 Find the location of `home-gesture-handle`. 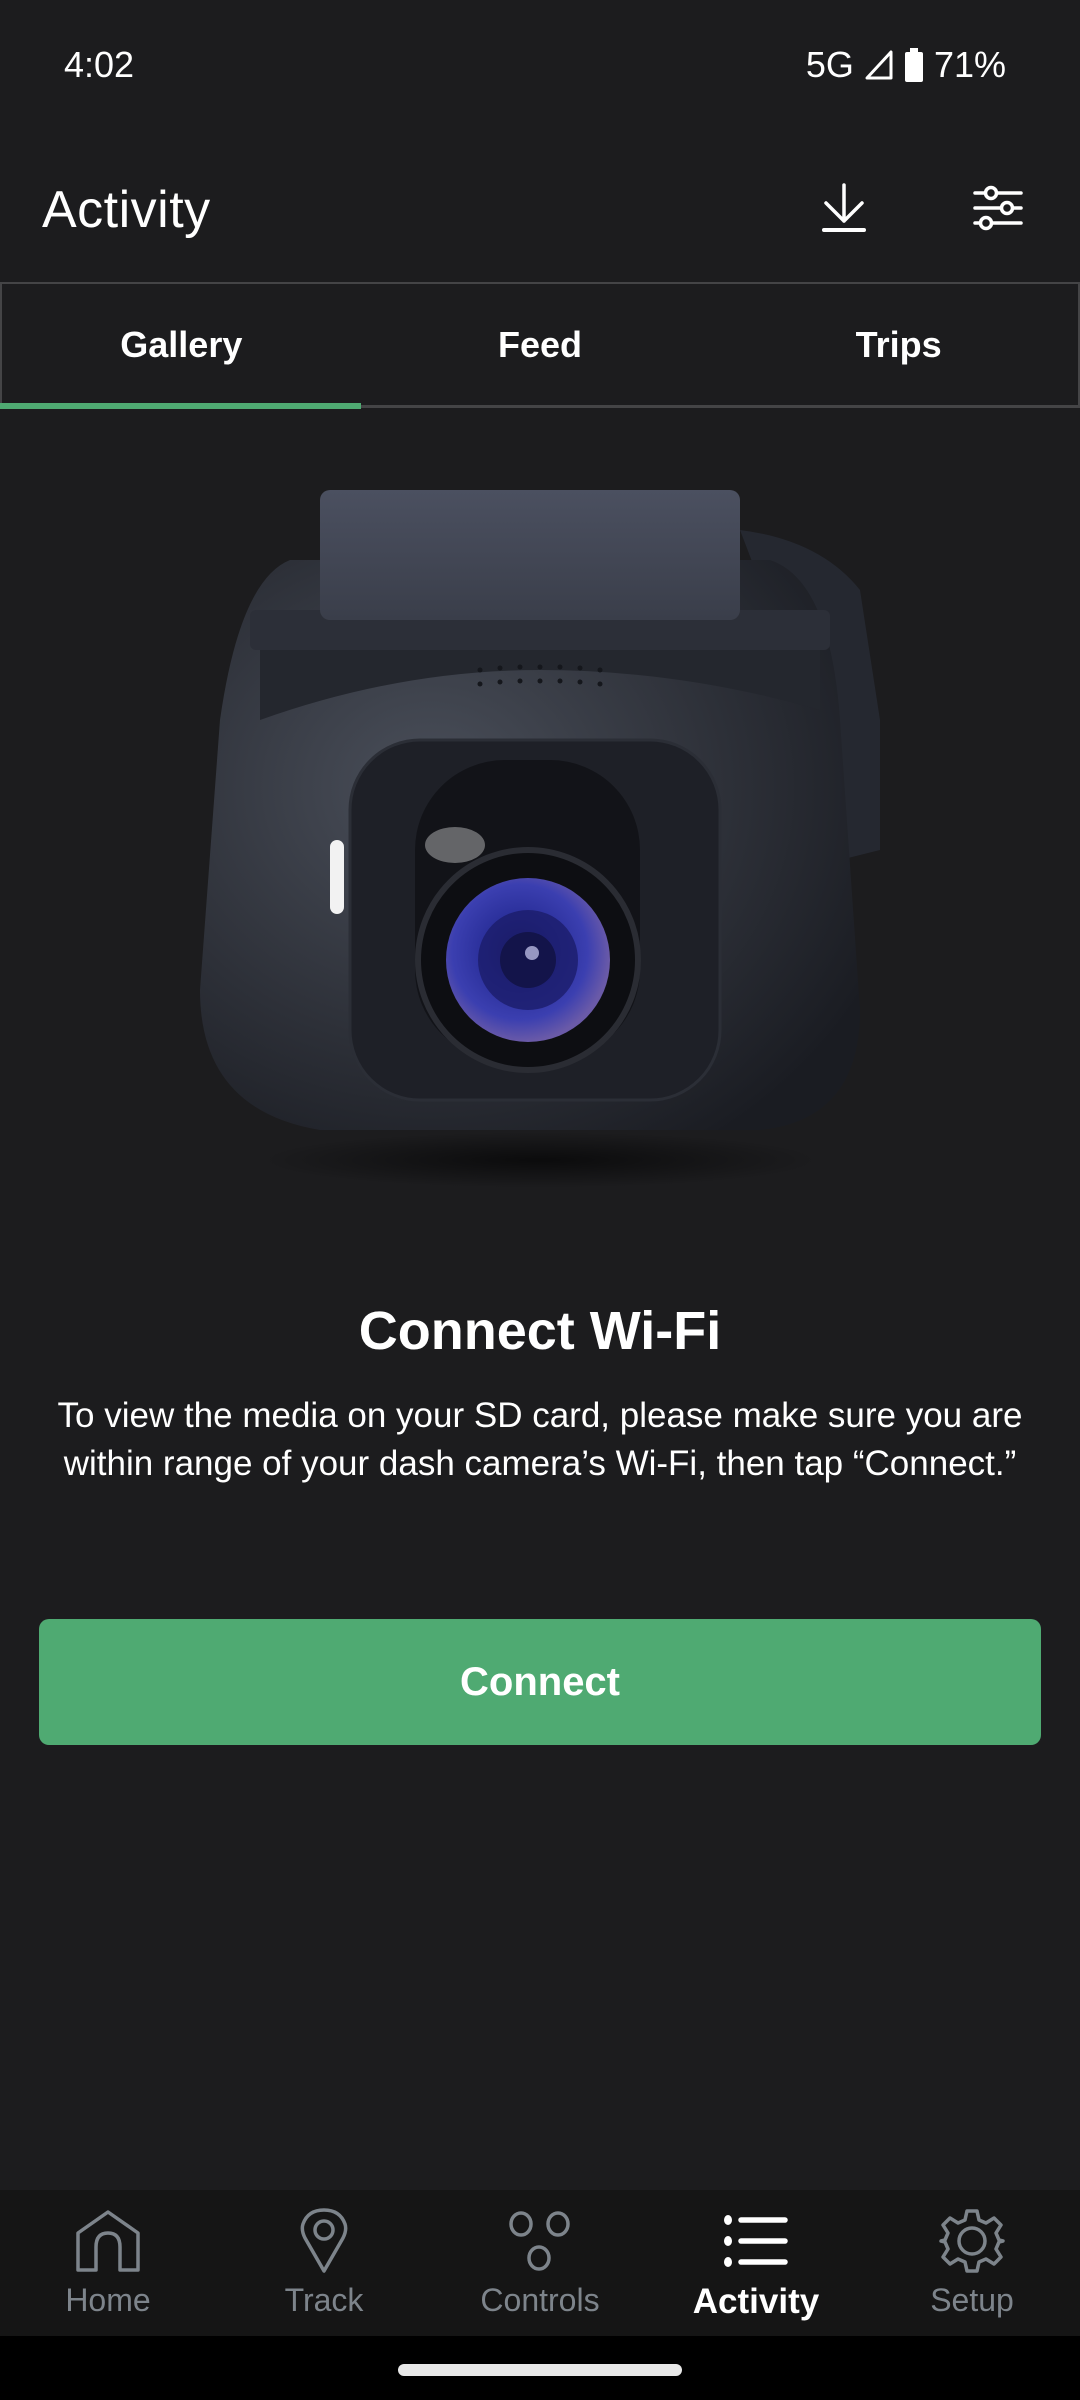

home-gesture-handle is located at coordinates (540, 2370).